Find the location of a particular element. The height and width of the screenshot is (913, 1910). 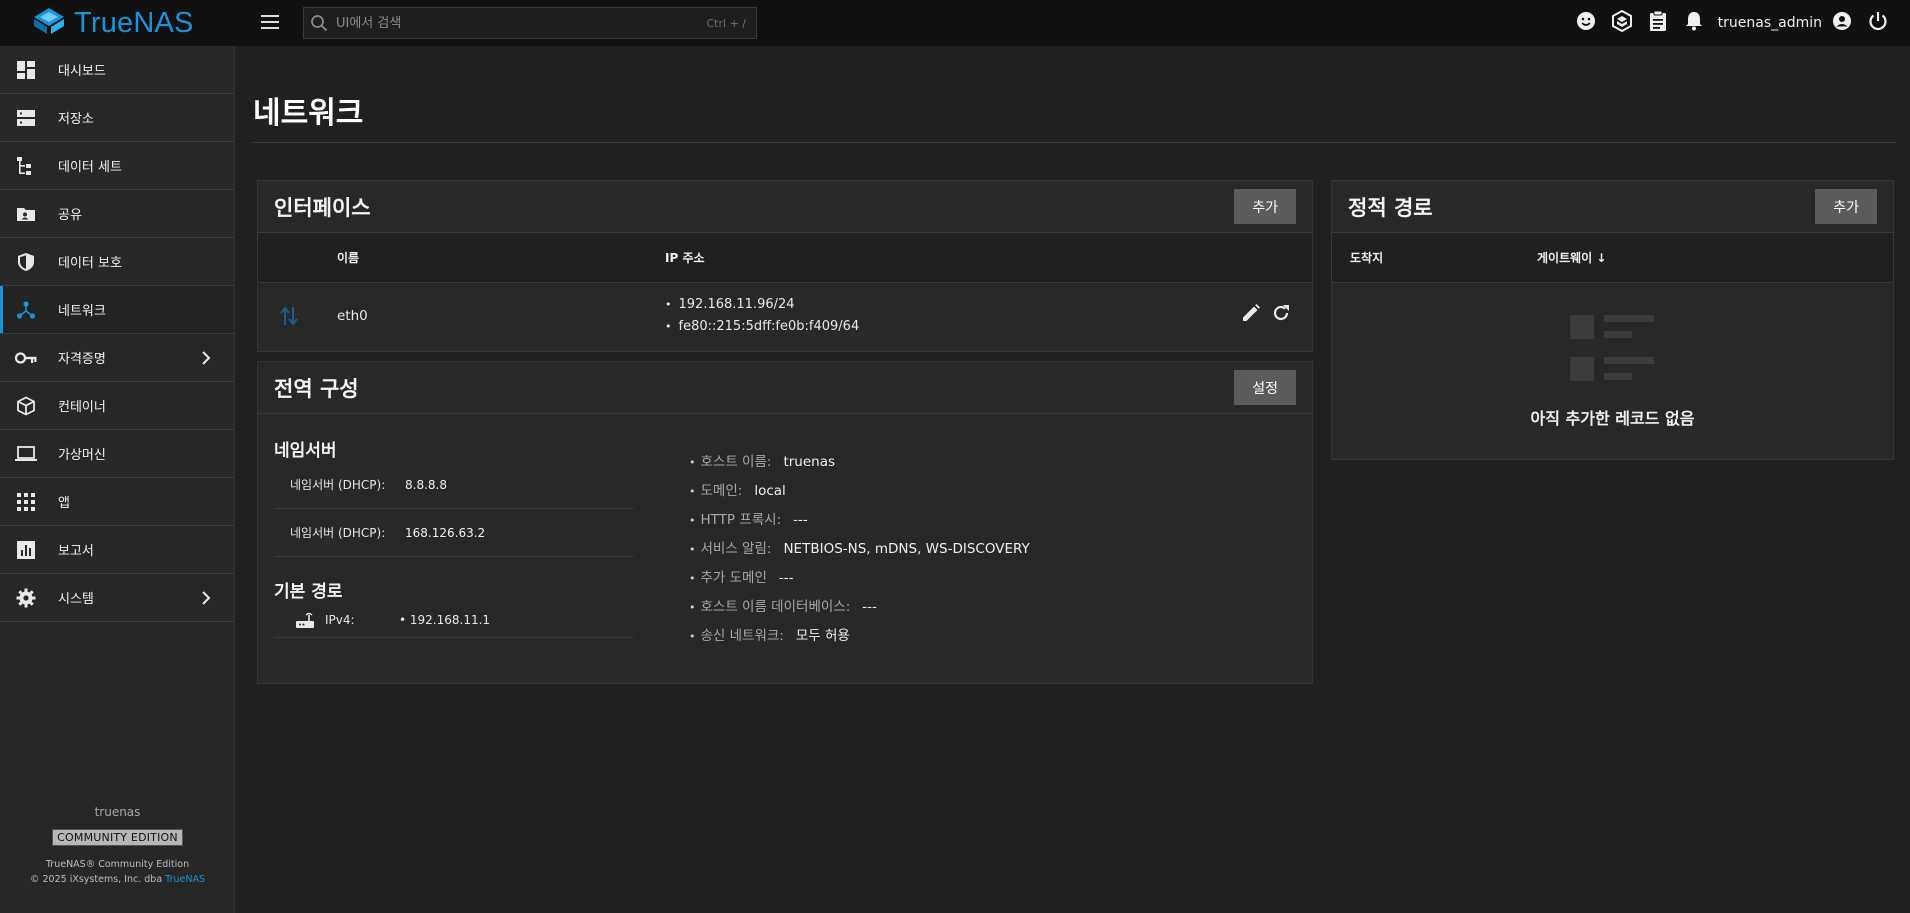

page-title: 네트워크 is located at coordinates (308, 113).